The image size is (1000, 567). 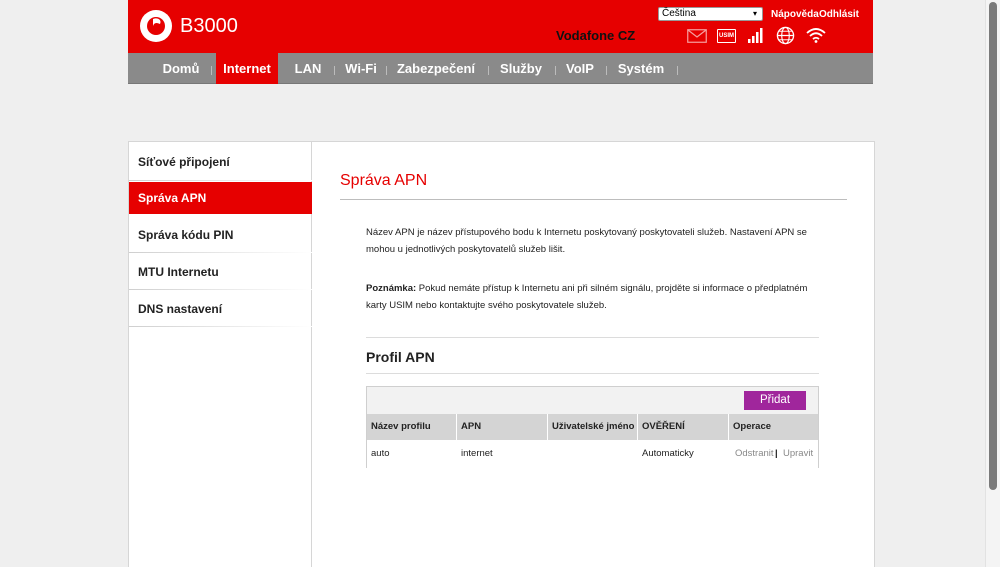 I want to click on cell-auth: Automaticky, so click(x=668, y=453).